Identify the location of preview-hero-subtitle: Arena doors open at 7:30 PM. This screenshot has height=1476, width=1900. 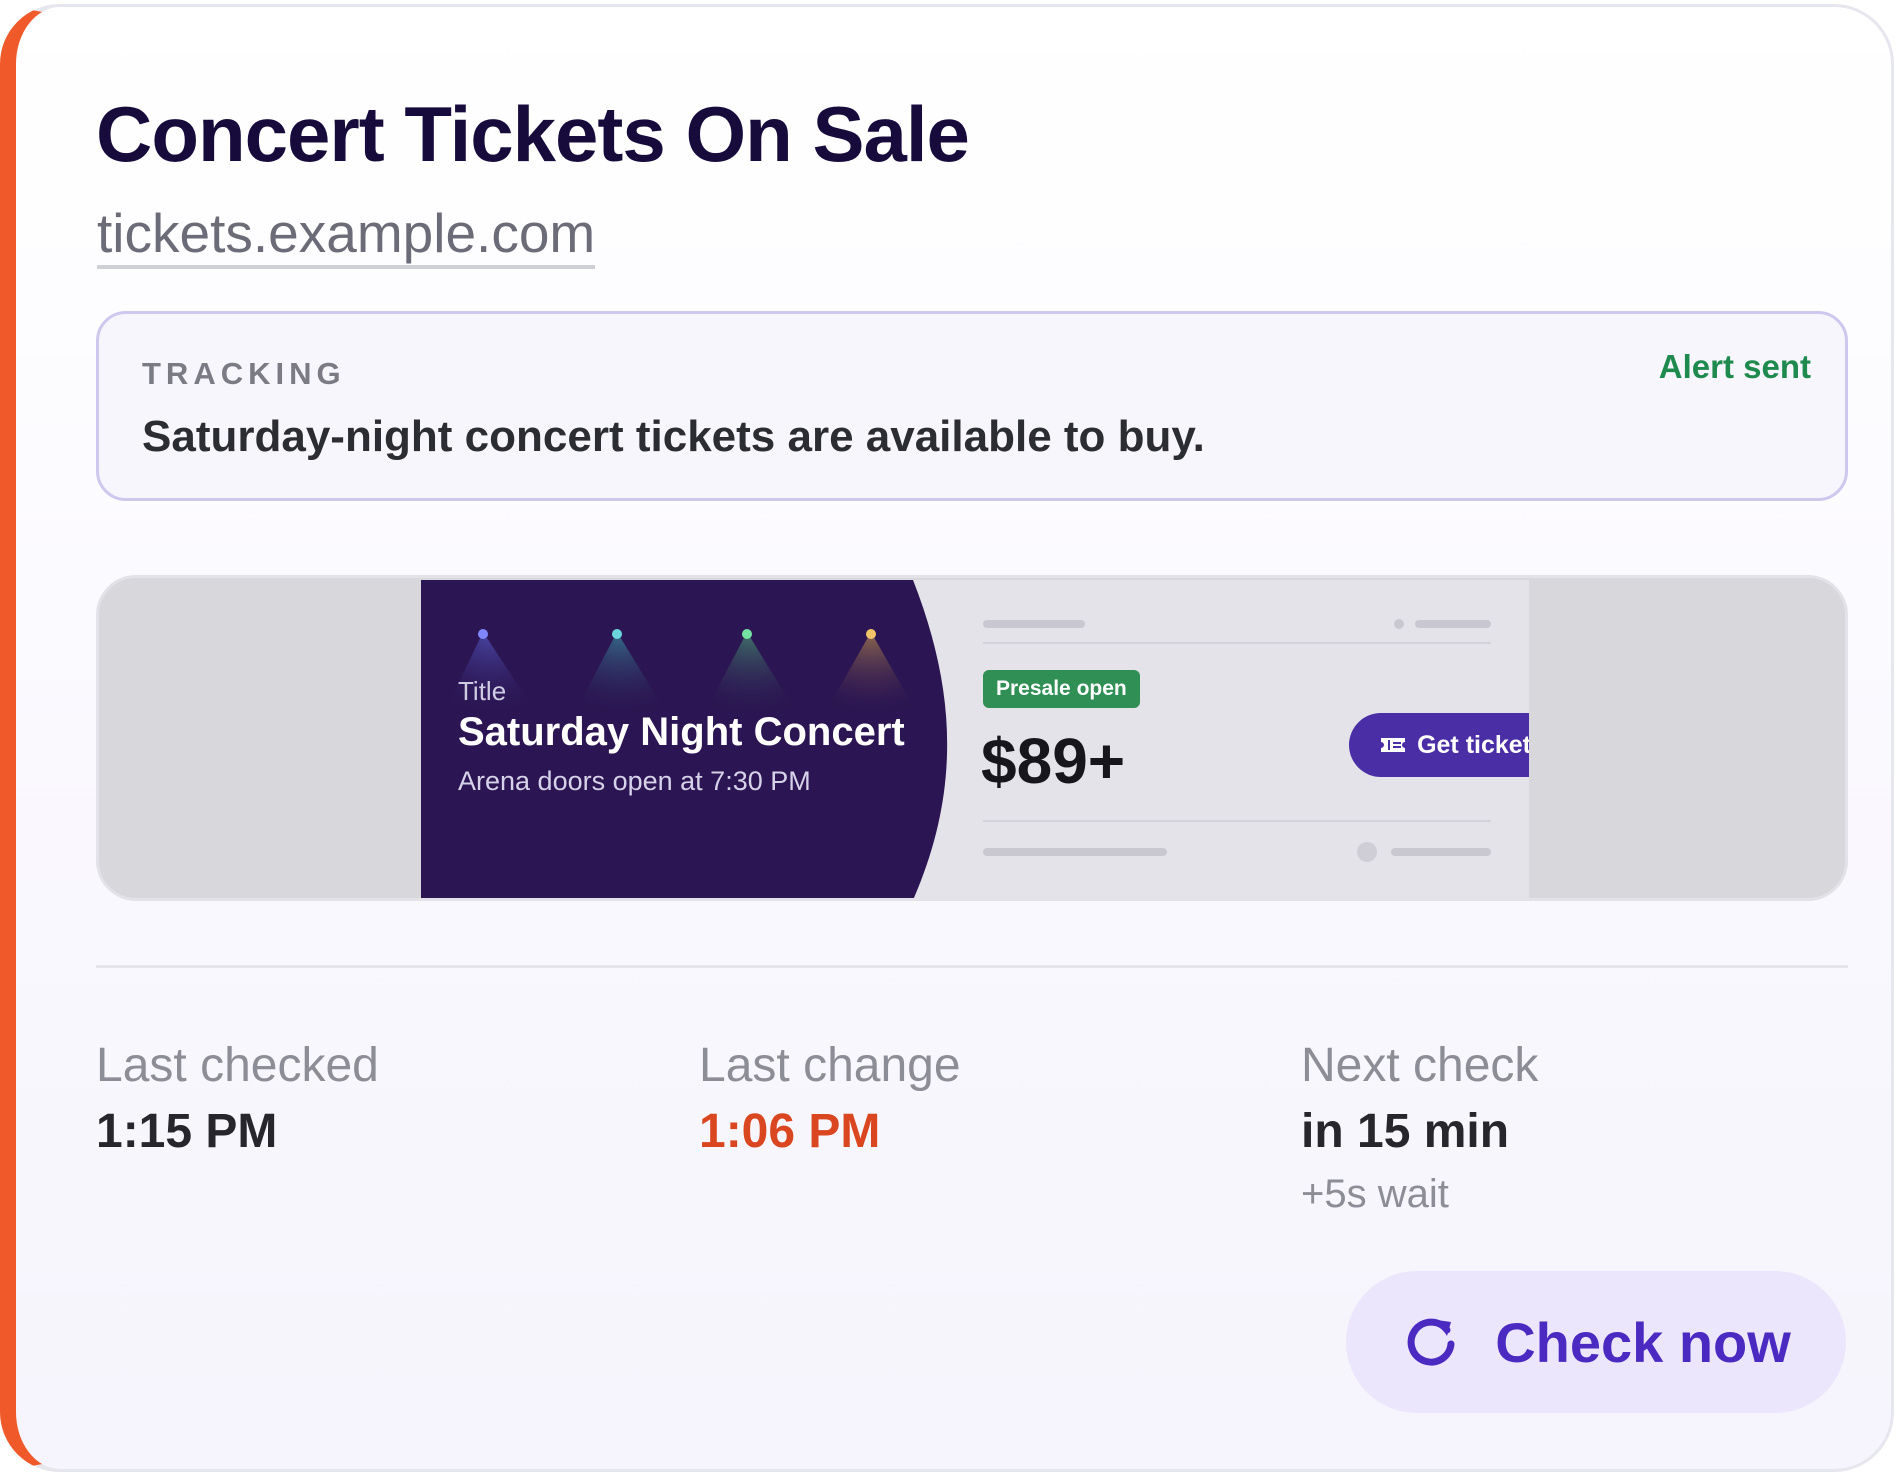
(634, 781).